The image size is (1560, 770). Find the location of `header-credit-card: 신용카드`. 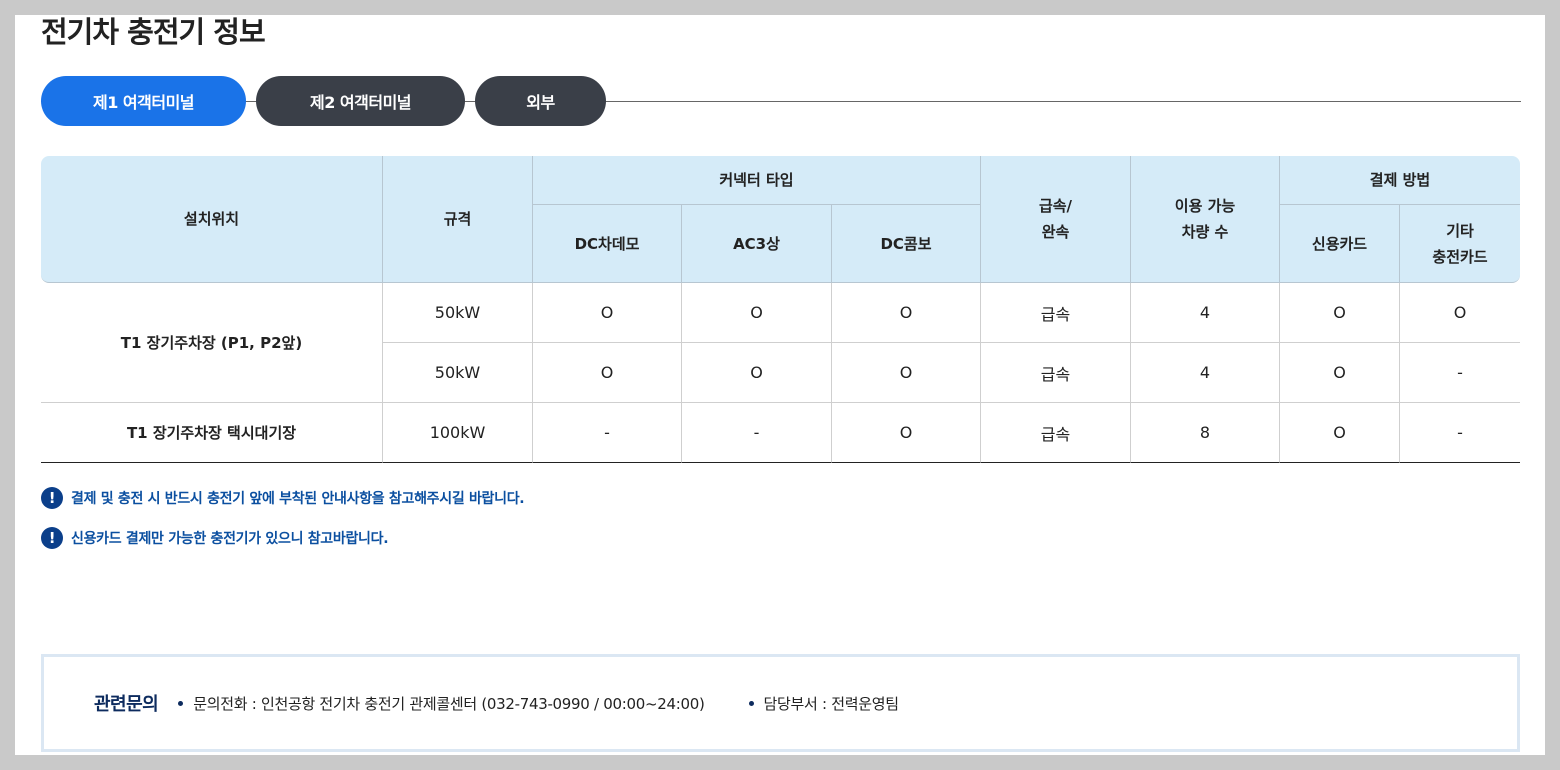

header-credit-card: 신용카드 is located at coordinates (1340, 244).